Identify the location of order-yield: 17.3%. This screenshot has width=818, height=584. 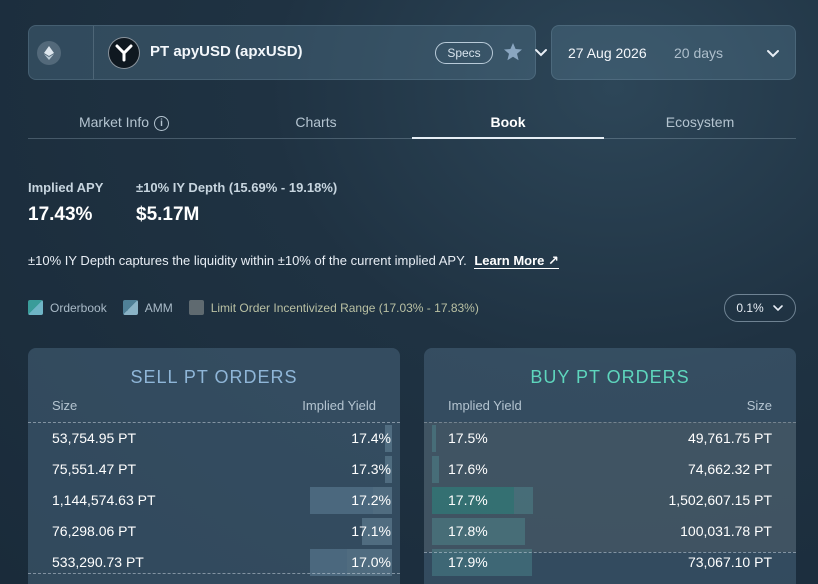
(371, 469).